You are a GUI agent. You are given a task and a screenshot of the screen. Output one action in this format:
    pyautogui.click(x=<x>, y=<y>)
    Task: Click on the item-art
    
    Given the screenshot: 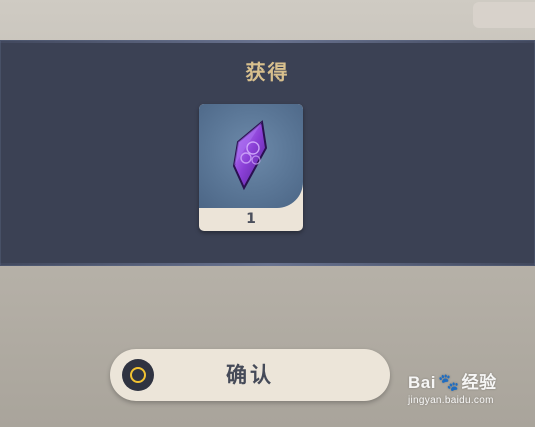 What is the action you would take?
    pyautogui.click(x=251, y=156)
    